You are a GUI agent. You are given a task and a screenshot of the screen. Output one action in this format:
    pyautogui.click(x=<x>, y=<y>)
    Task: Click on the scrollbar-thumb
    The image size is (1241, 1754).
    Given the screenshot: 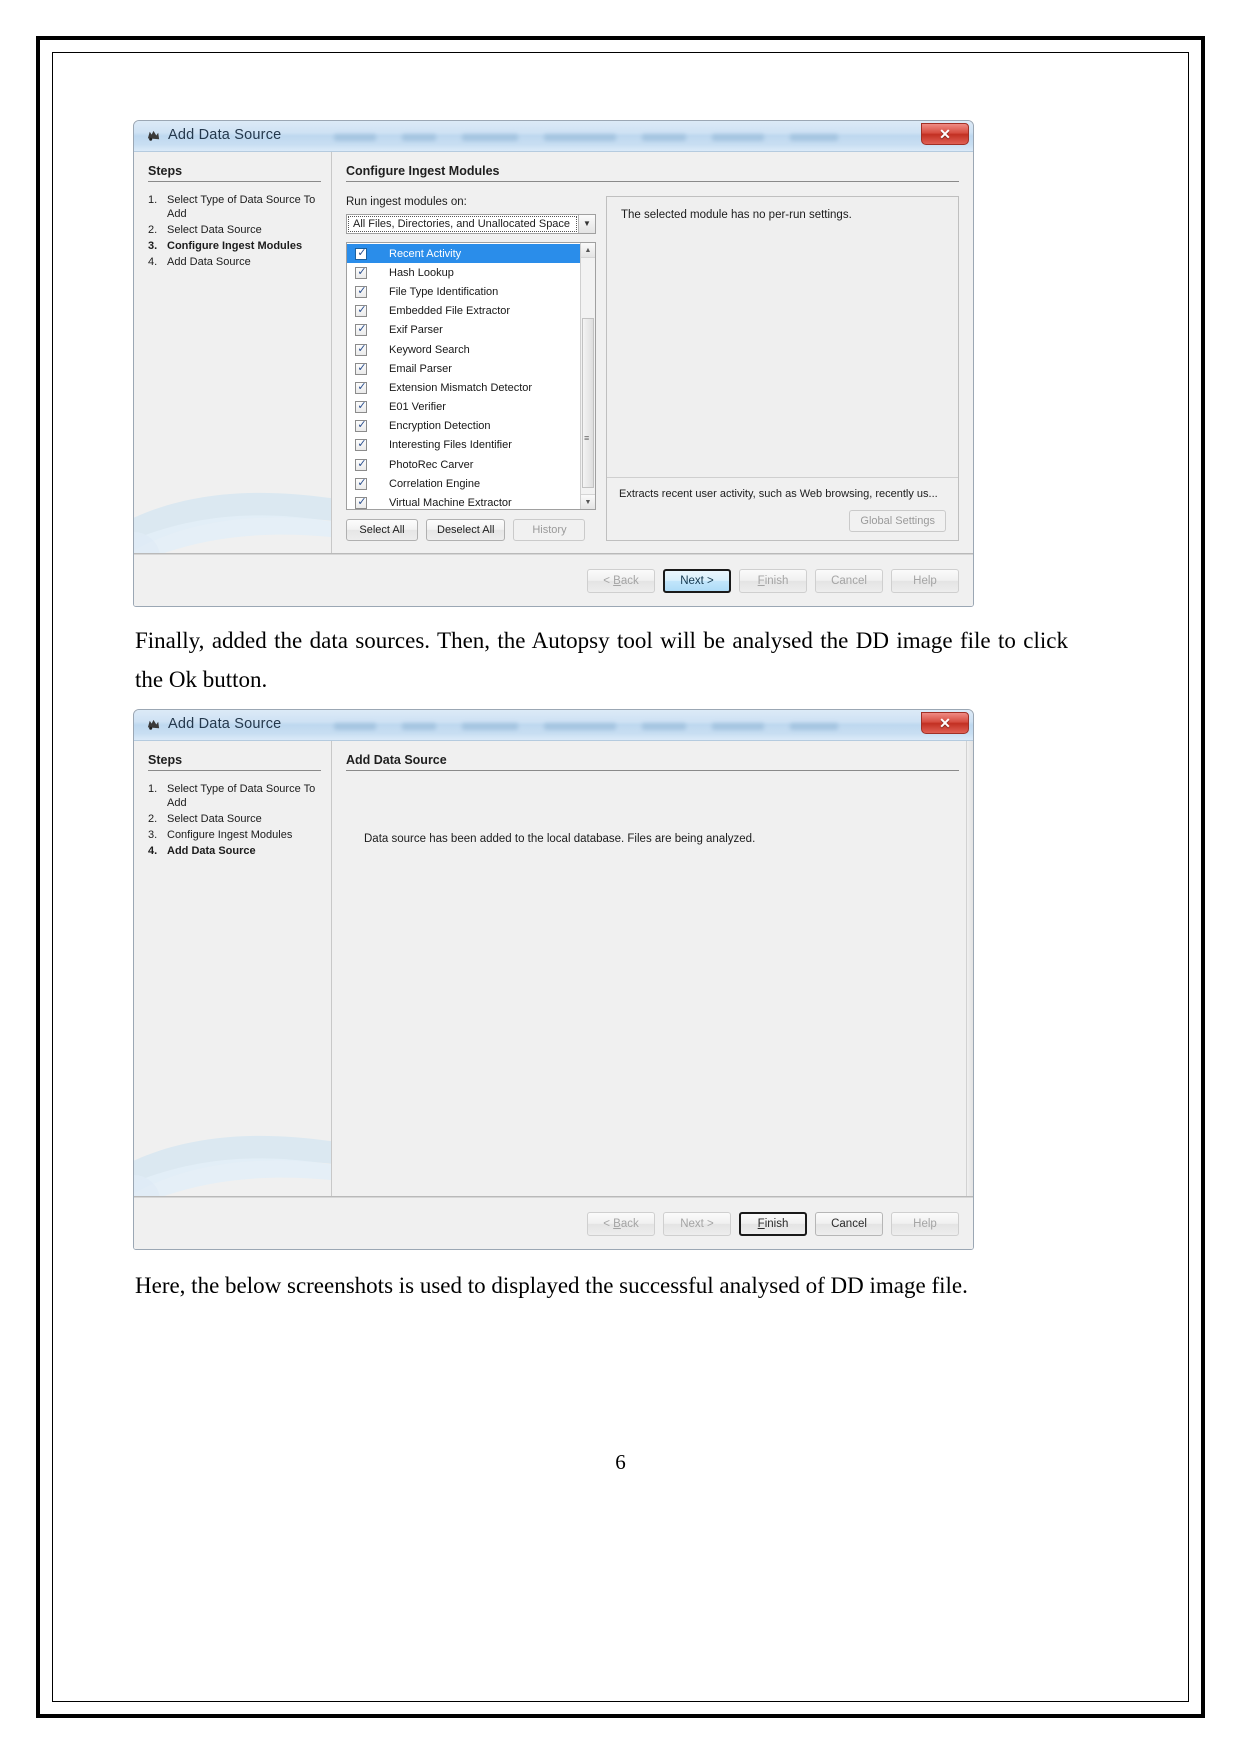 What is the action you would take?
    pyautogui.click(x=588, y=403)
    